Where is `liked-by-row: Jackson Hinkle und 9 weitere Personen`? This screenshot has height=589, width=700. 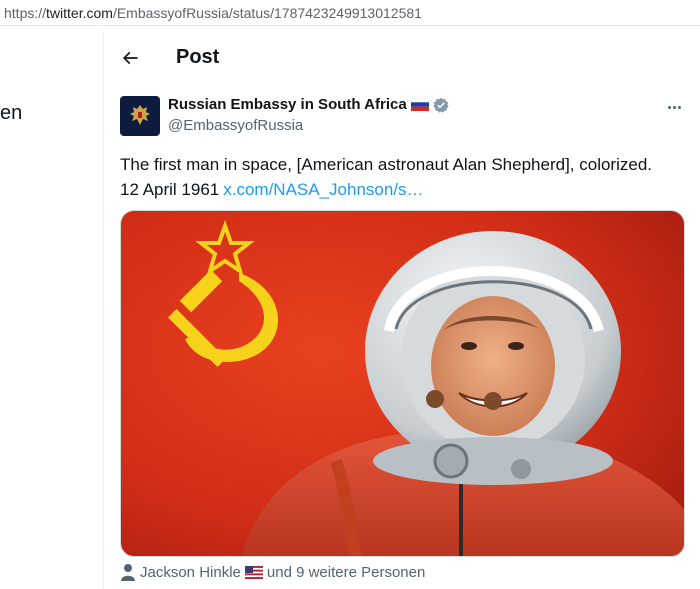
liked-by-row: Jackson Hinkle und 9 weitere Personen is located at coordinates (272, 572).